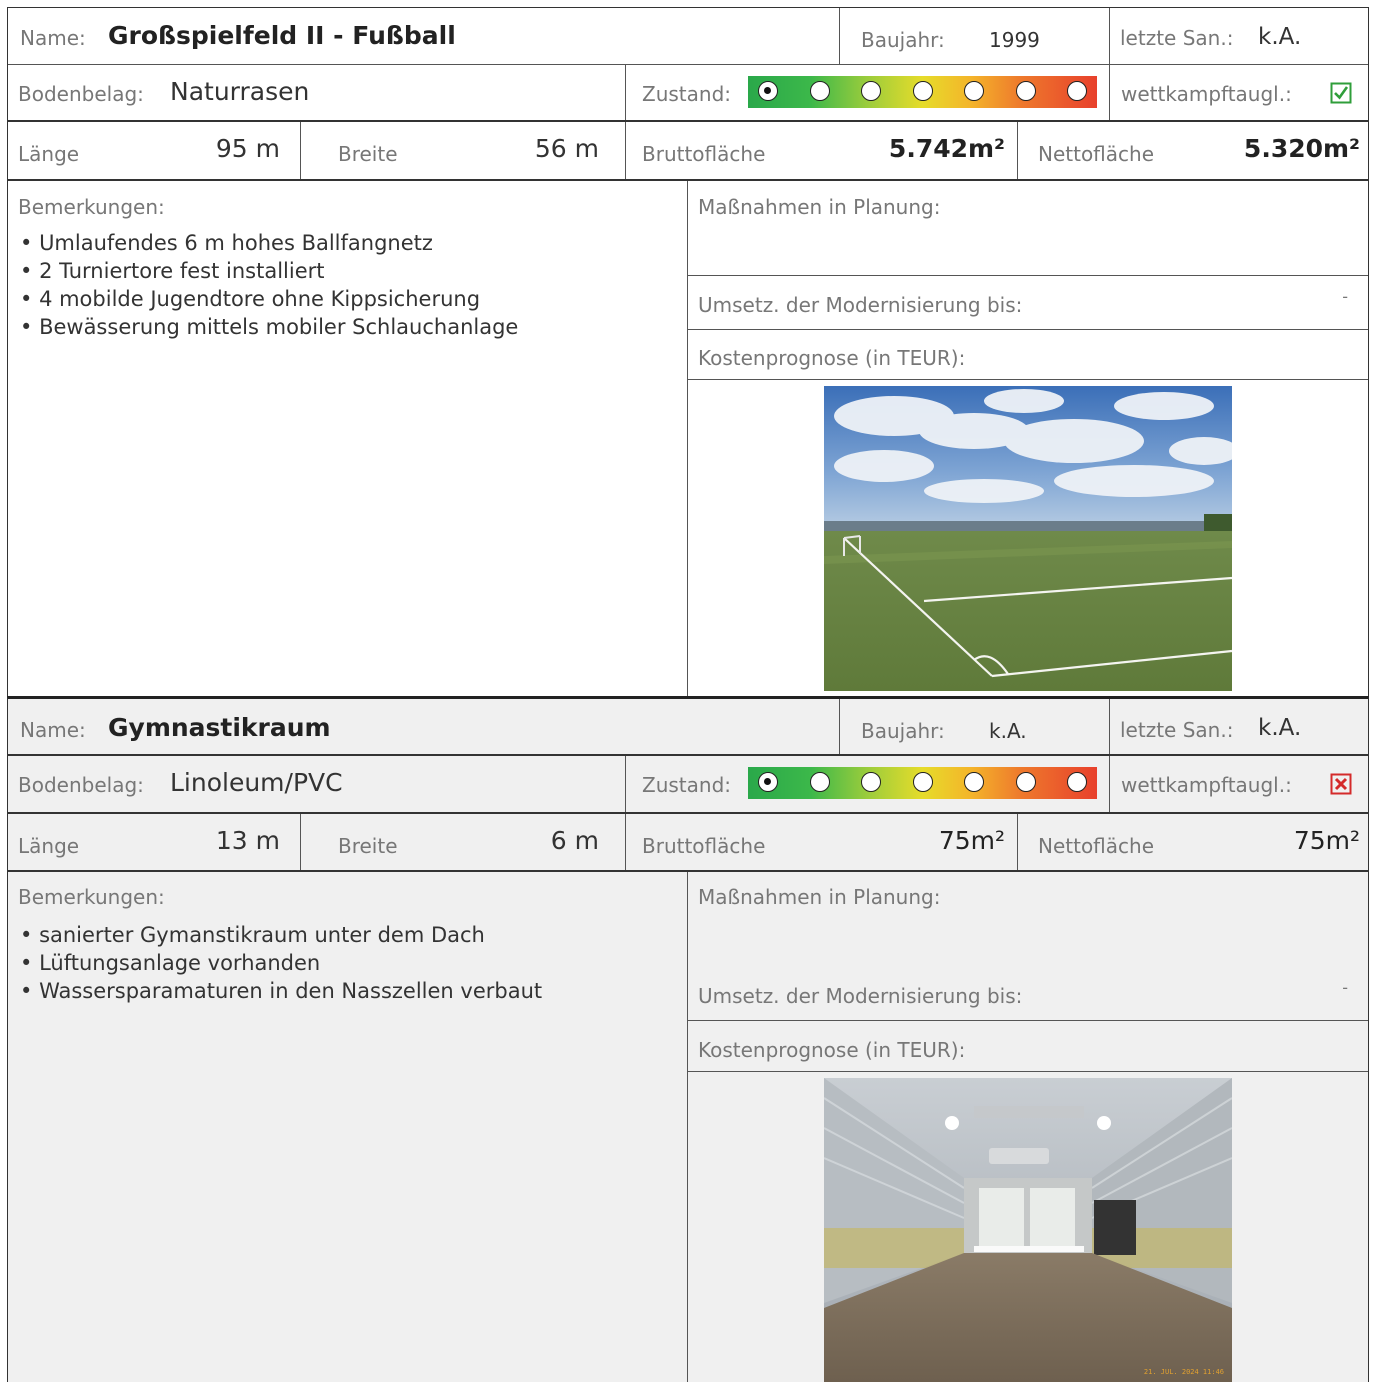  I want to click on facility-name: Großspielfeld II - Fußball, so click(282, 35).